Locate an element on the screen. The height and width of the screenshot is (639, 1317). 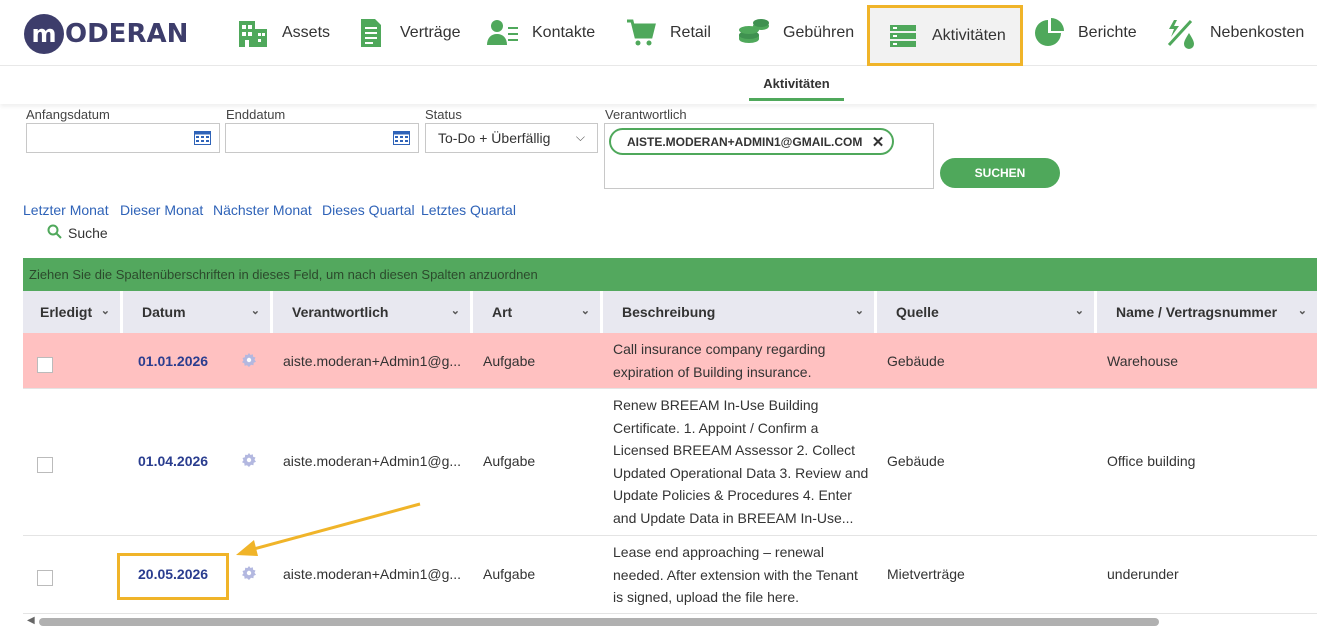
description-line: Update Policies & Procedures 4. Enter is located at coordinates (732, 495).